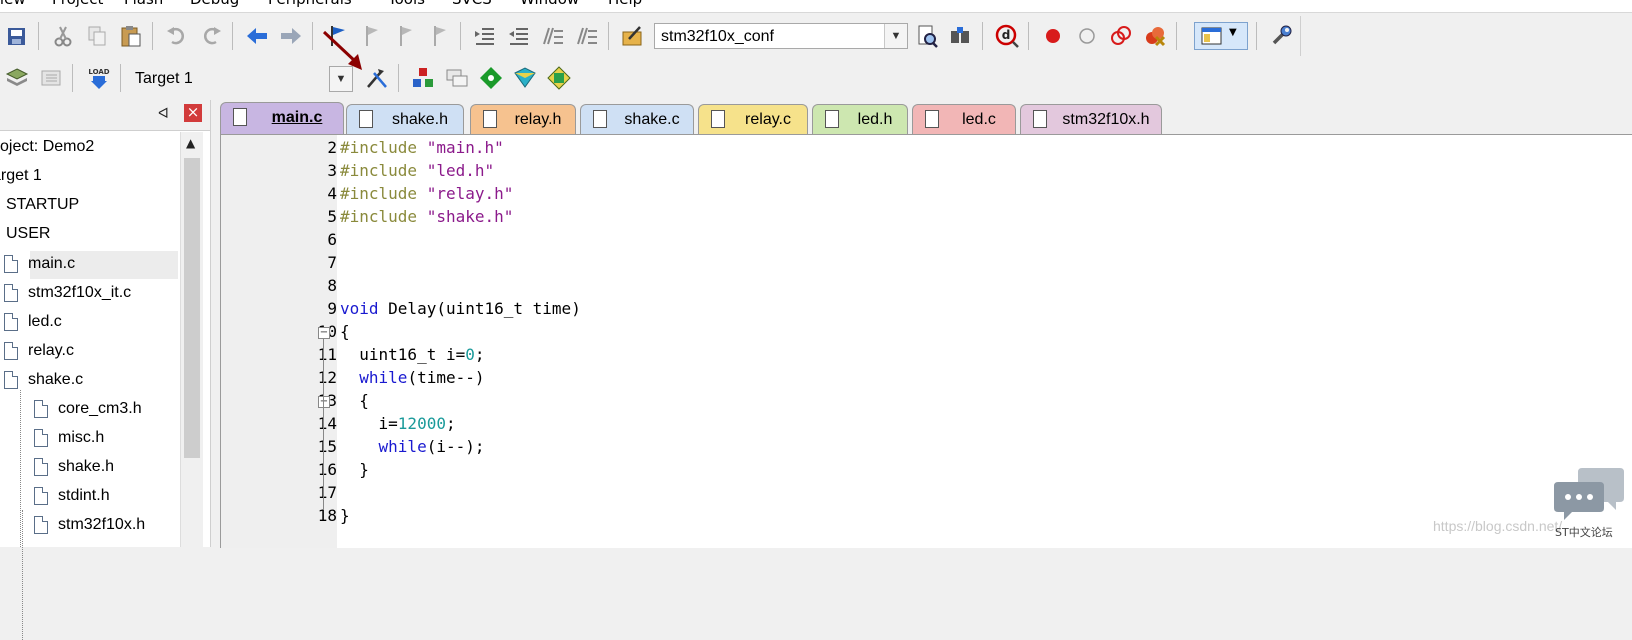 Image resolution: width=1632 pixels, height=640 pixels. I want to click on tab-main-c: main.c, so click(282, 118).